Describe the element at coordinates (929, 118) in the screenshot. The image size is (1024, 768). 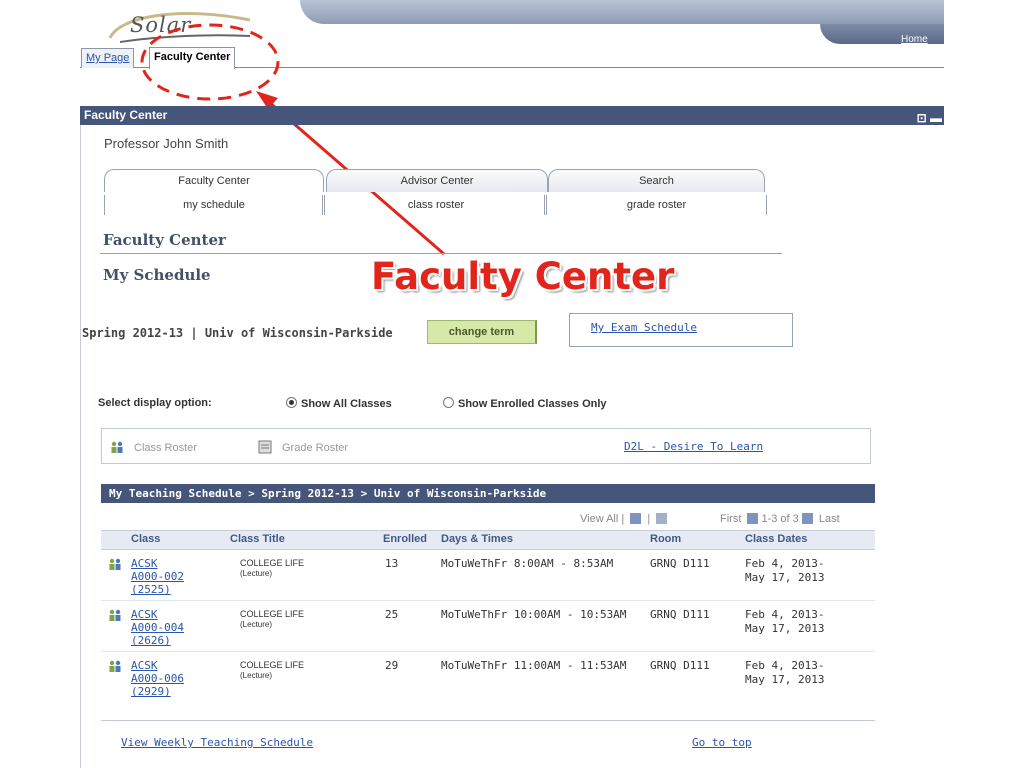
I see `header-window-icons: ⊡ ▬` at that location.